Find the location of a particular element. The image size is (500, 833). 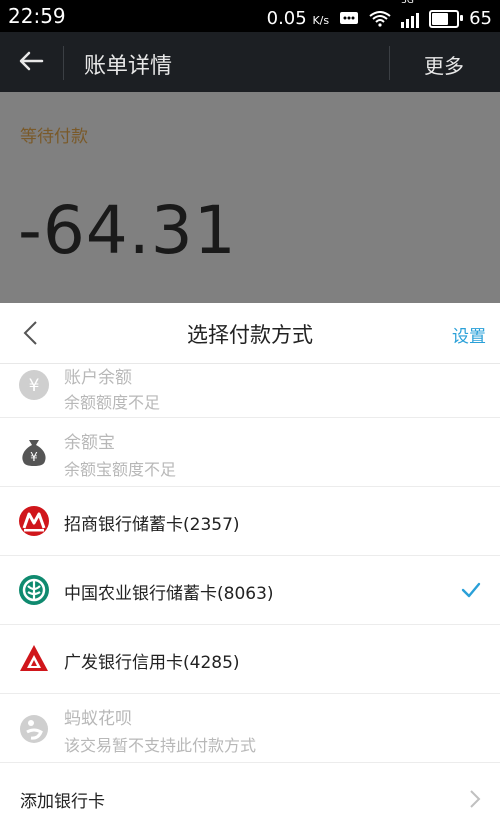

more-button: 更多 is located at coordinates (444, 64).